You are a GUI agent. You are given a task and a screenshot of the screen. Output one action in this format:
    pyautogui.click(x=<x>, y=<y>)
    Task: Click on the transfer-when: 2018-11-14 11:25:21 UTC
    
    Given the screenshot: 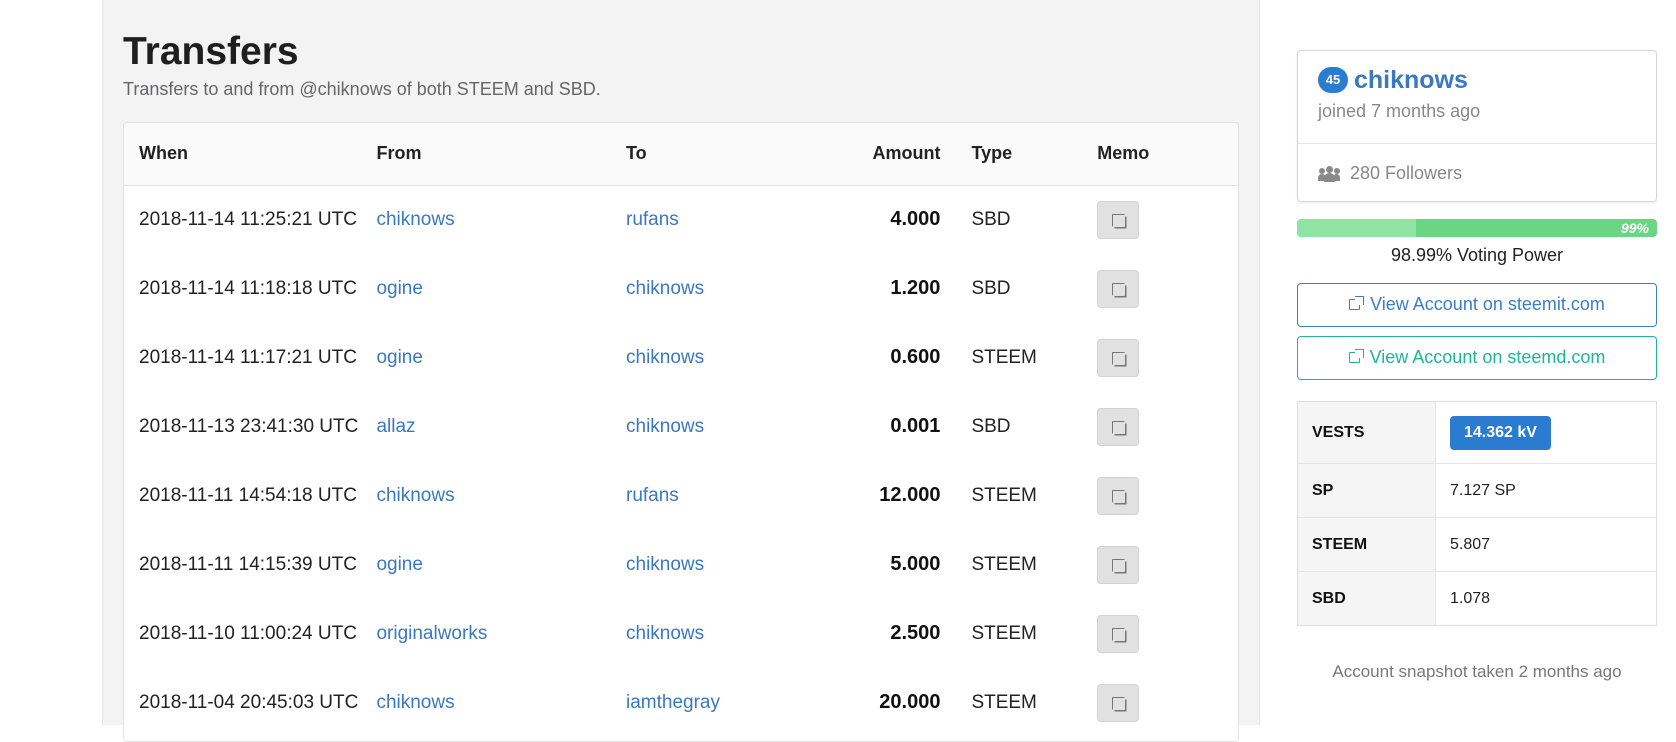 What is the action you would take?
    pyautogui.click(x=248, y=219)
    